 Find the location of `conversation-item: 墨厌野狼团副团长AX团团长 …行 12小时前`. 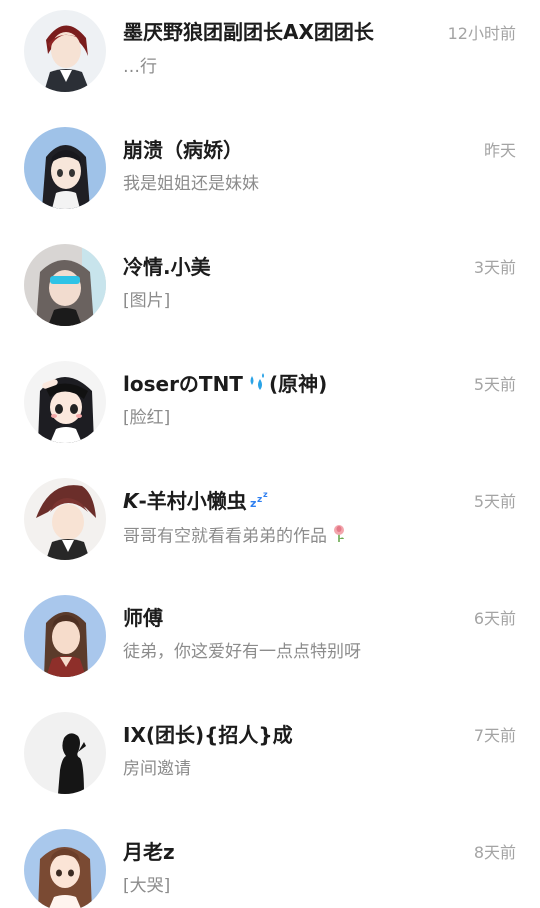

conversation-item: 墨厌野狼团副团长AX团团长 …行 12小时前 is located at coordinates (270, 68).